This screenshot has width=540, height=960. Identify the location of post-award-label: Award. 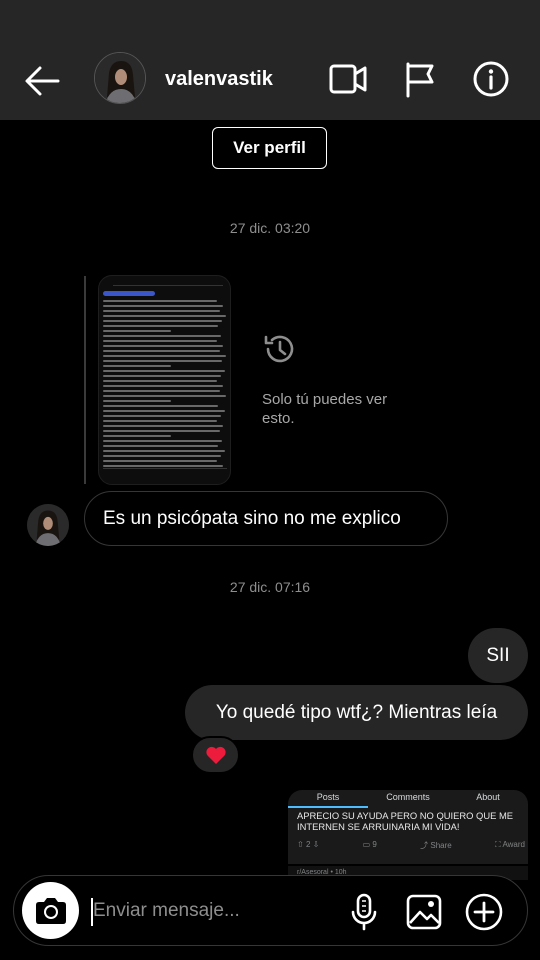
(513, 844).